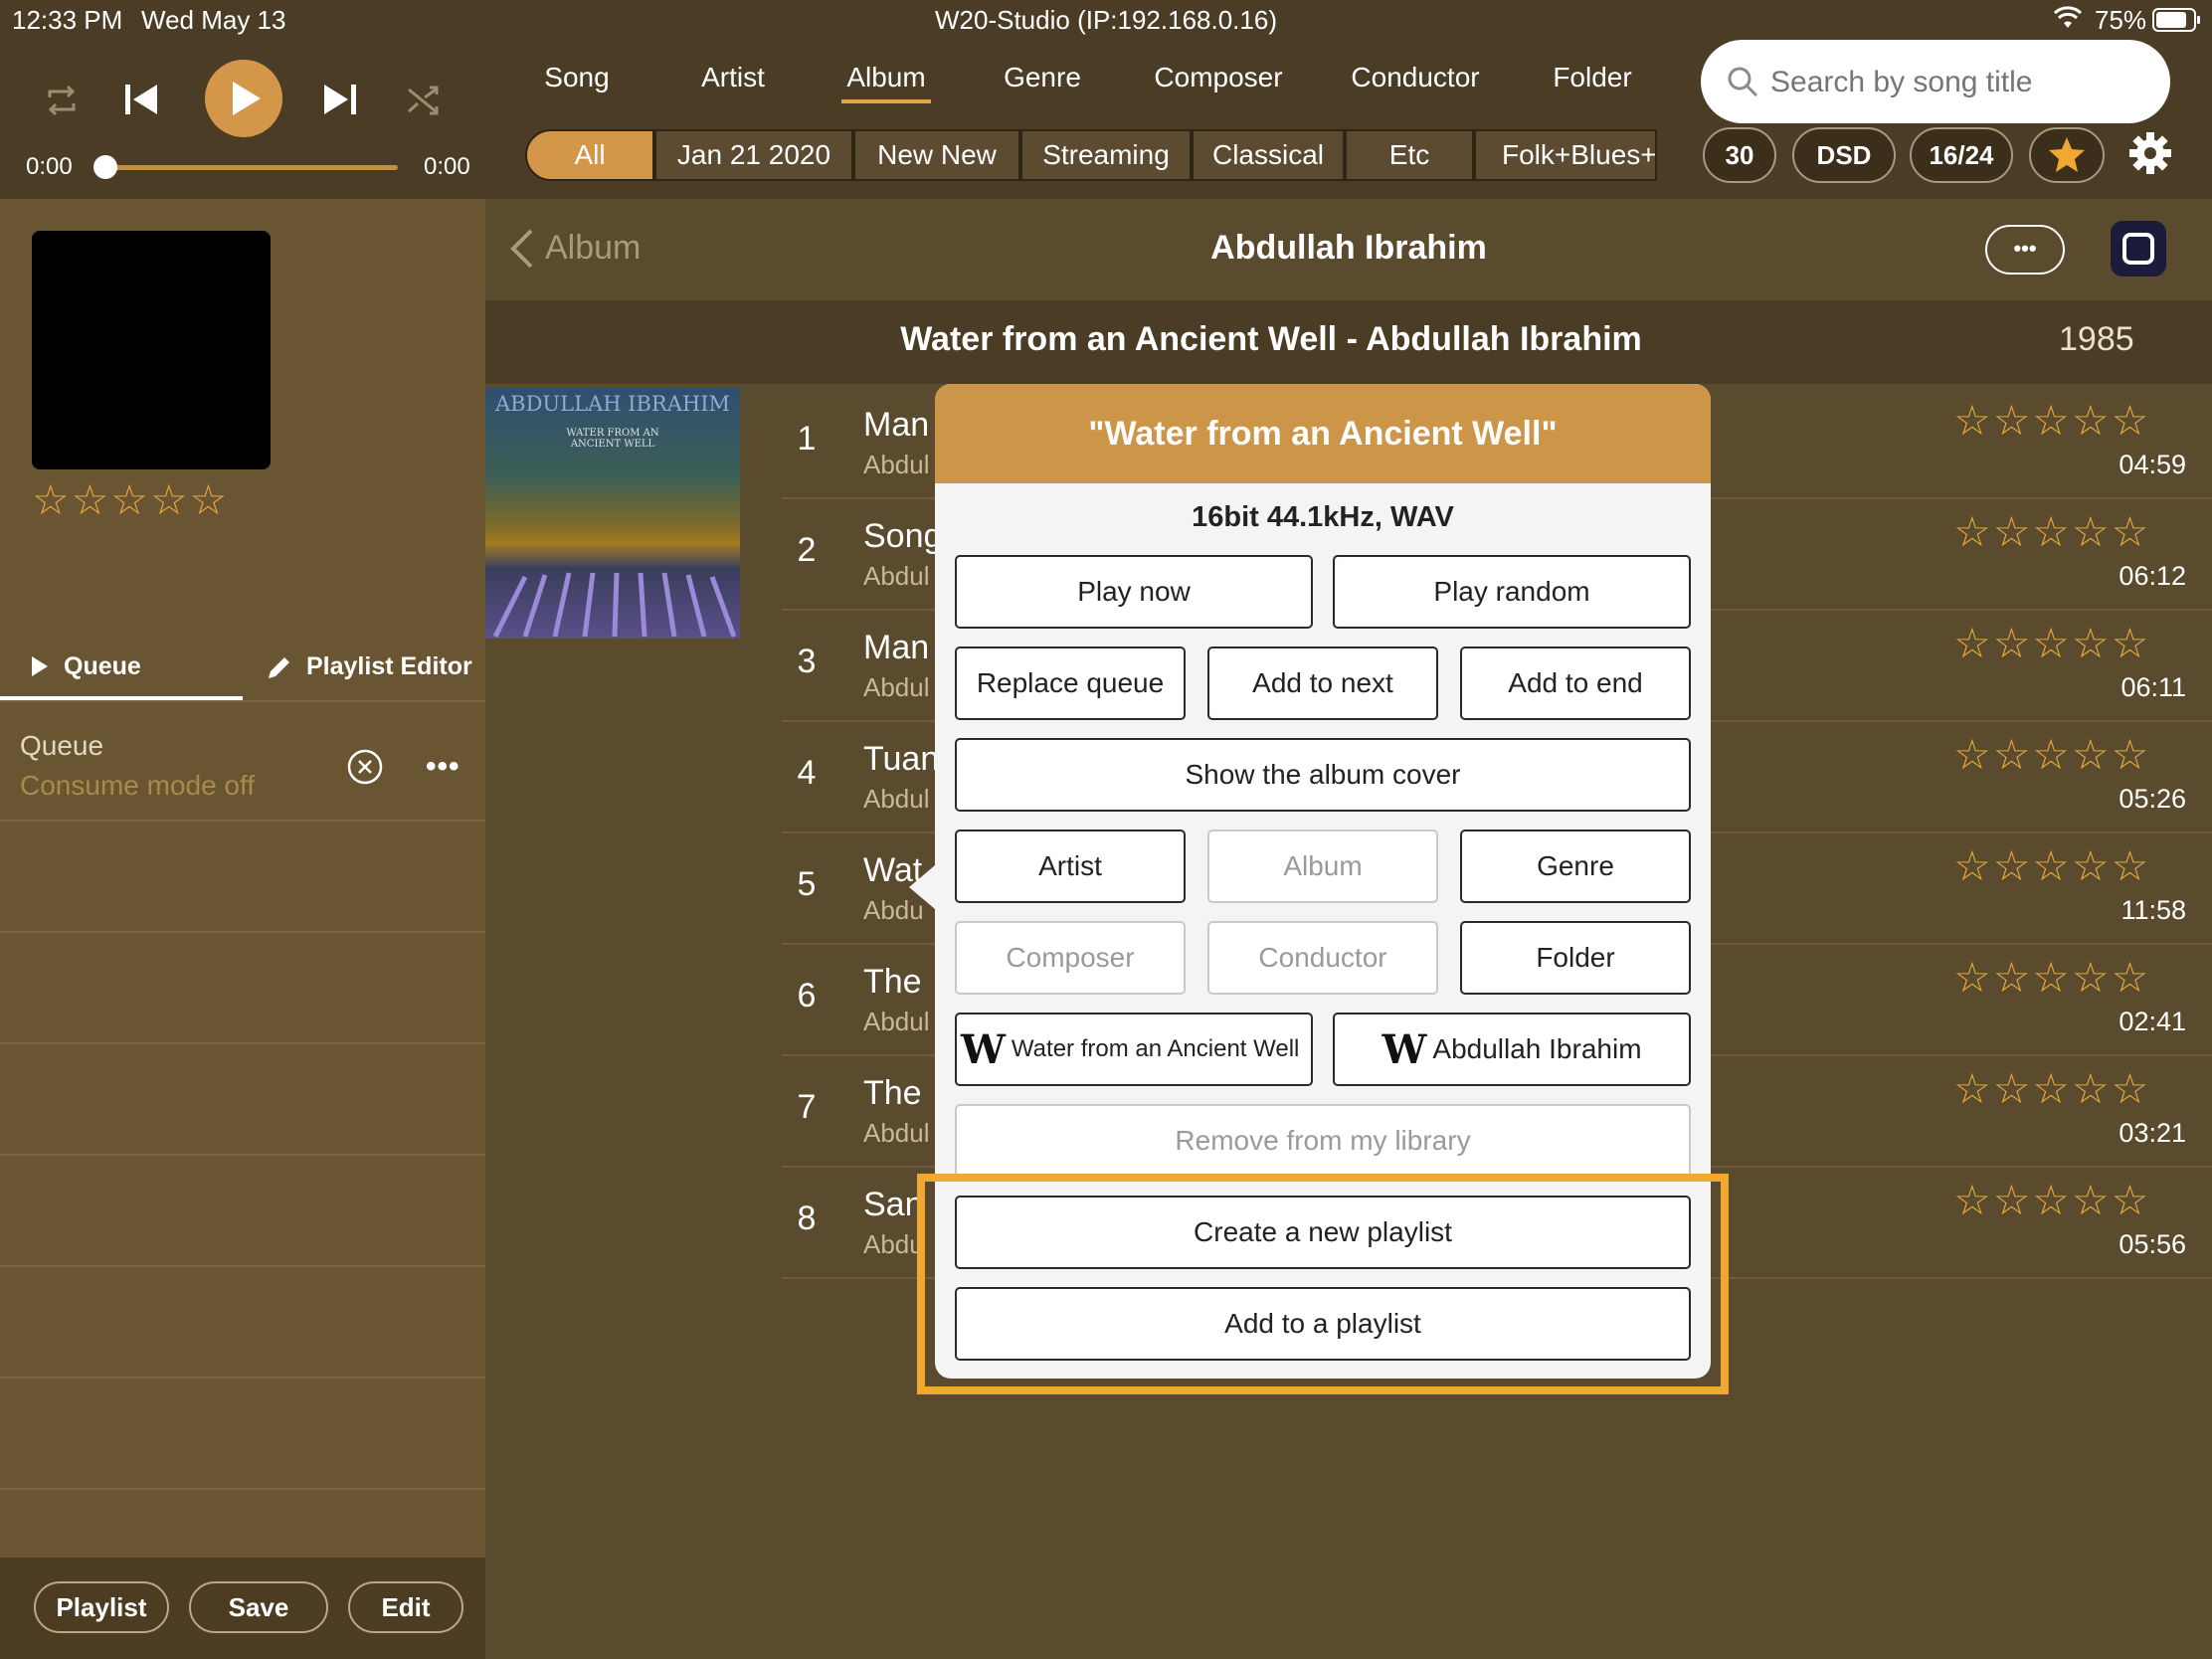  Describe the element at coordinates (901, 759) in the screenshot. I see `track-title: Tuan` at that location.